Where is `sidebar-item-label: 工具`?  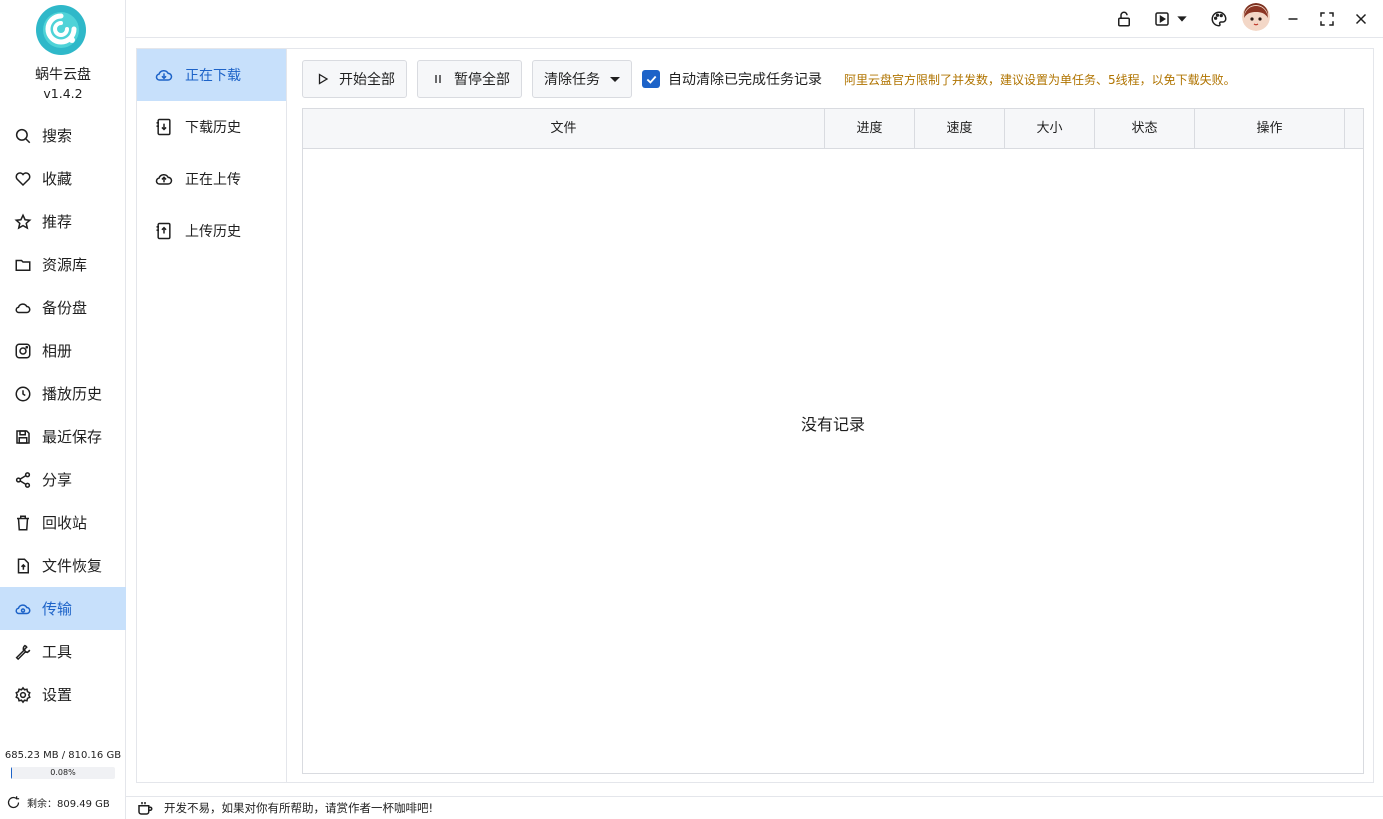 sidebar-item-label: 工具 is located at coordinates (57, 652).